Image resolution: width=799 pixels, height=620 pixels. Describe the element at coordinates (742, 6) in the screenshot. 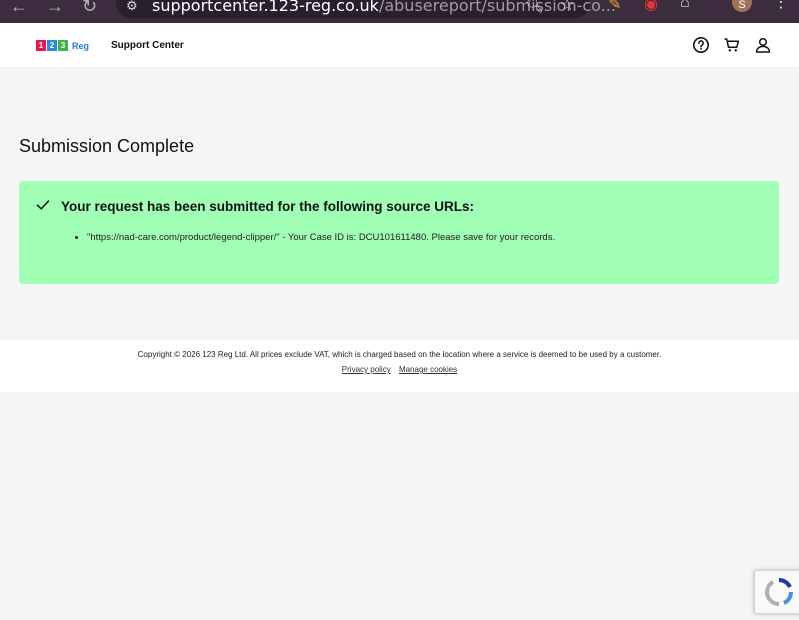

I see `profile-avatar: S` at that location.